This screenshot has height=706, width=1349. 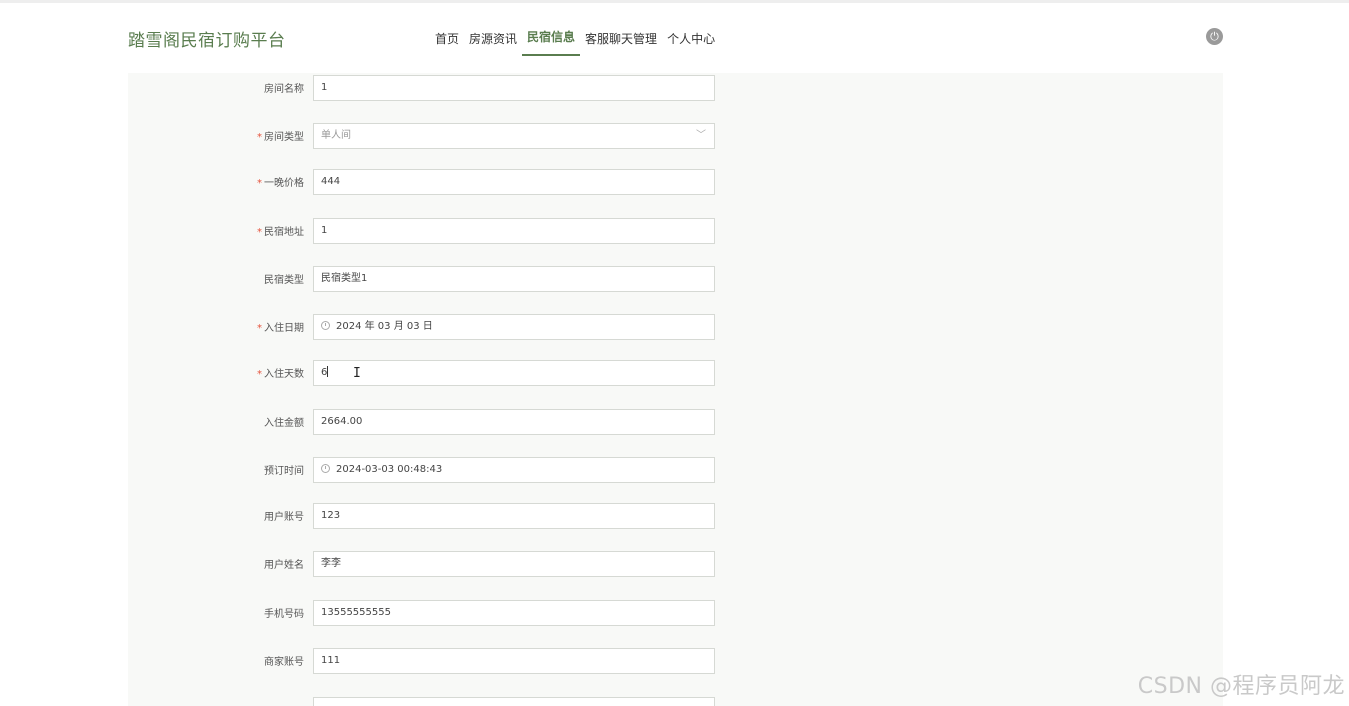 I want to click on field-label: 入住金额, so click(x=284, y=423).